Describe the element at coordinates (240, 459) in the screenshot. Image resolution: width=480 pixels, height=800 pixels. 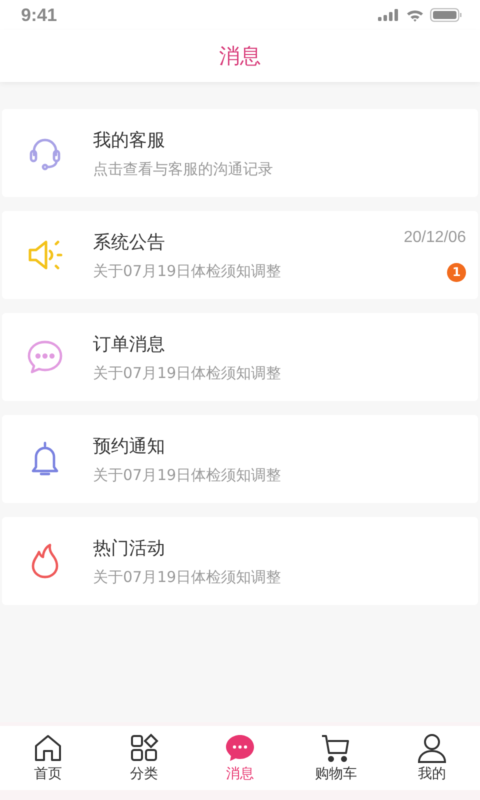
I see `message-item: 预约通知 关于07月19日体检须知调整` at that location.